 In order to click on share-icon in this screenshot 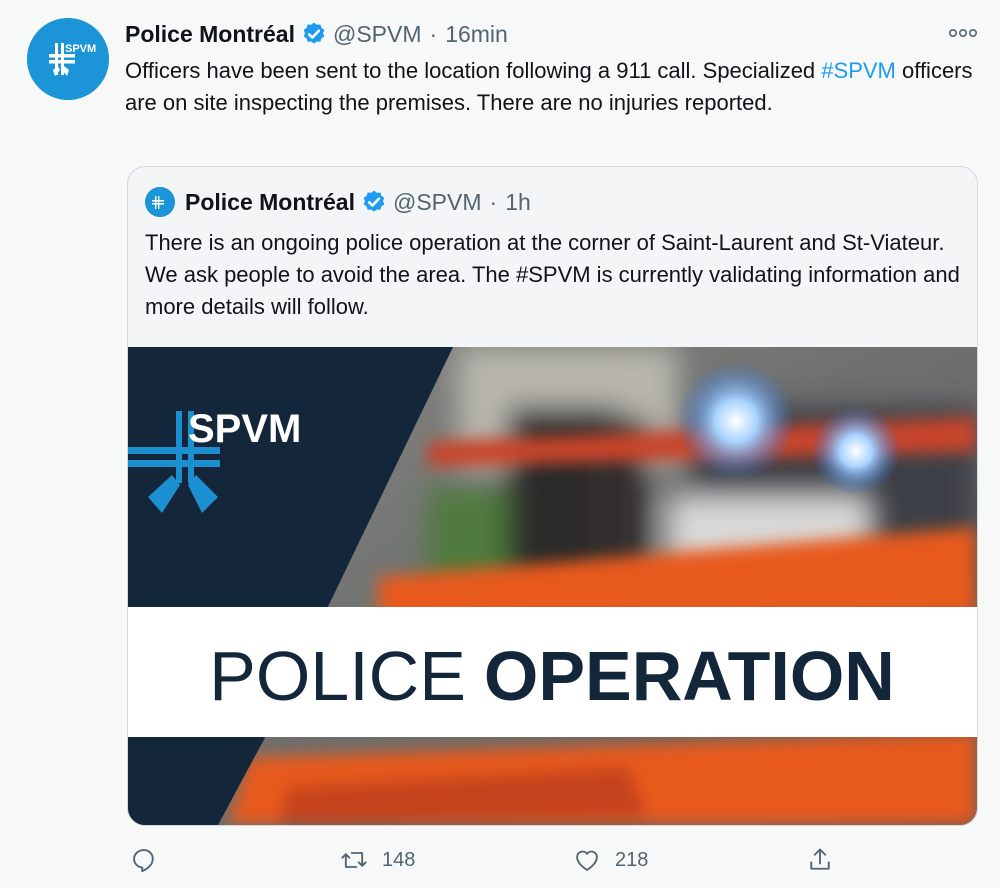, I will do `click(820, 859)`.